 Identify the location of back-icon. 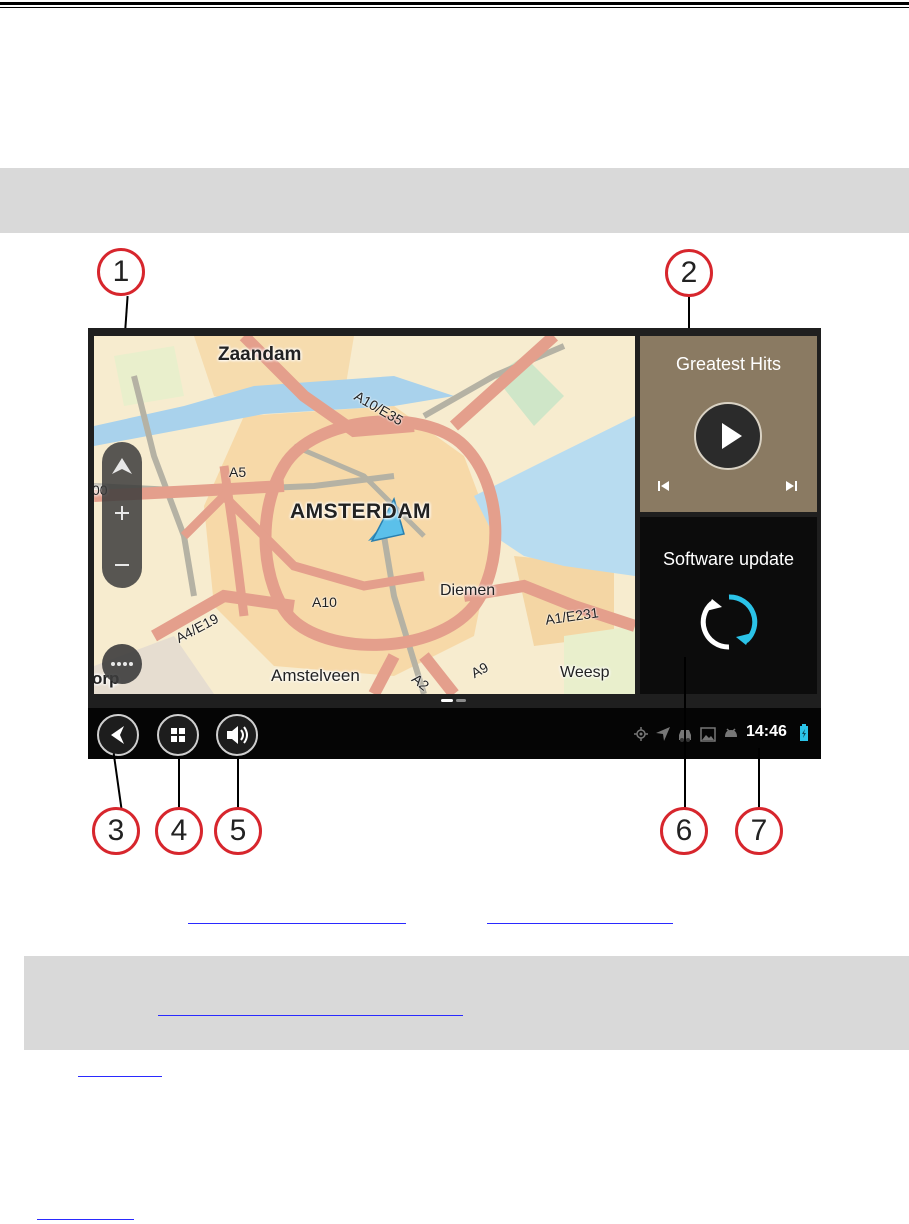
(117, 735).